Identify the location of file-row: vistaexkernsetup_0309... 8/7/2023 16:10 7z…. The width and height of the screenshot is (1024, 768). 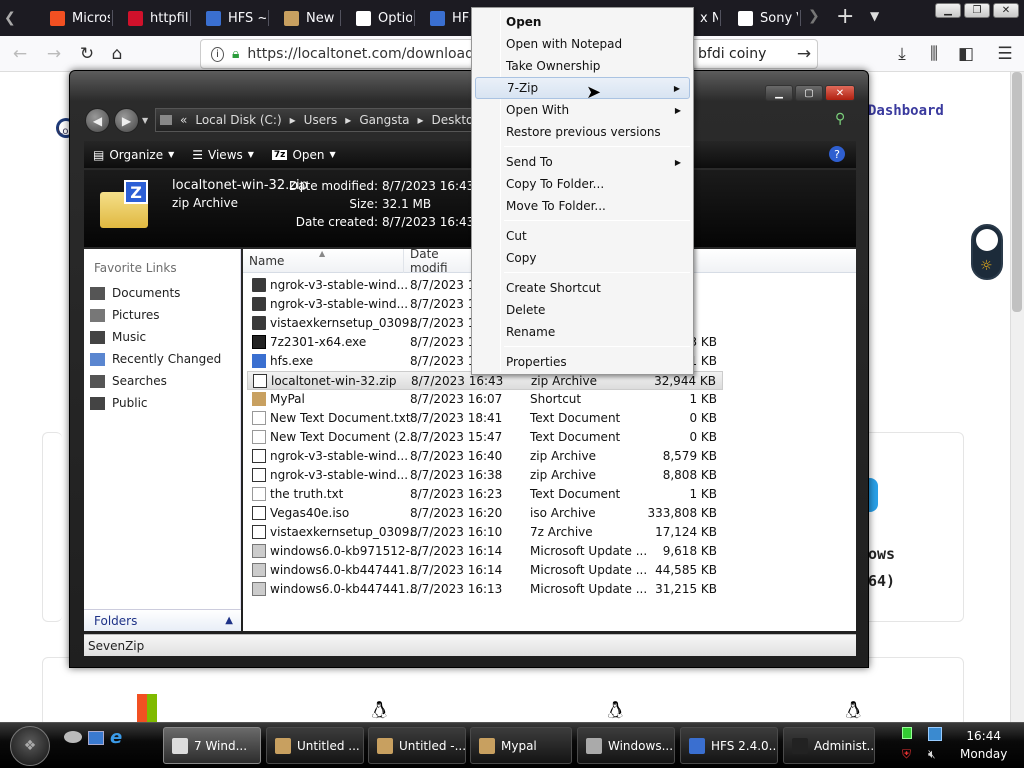
(485, 532).